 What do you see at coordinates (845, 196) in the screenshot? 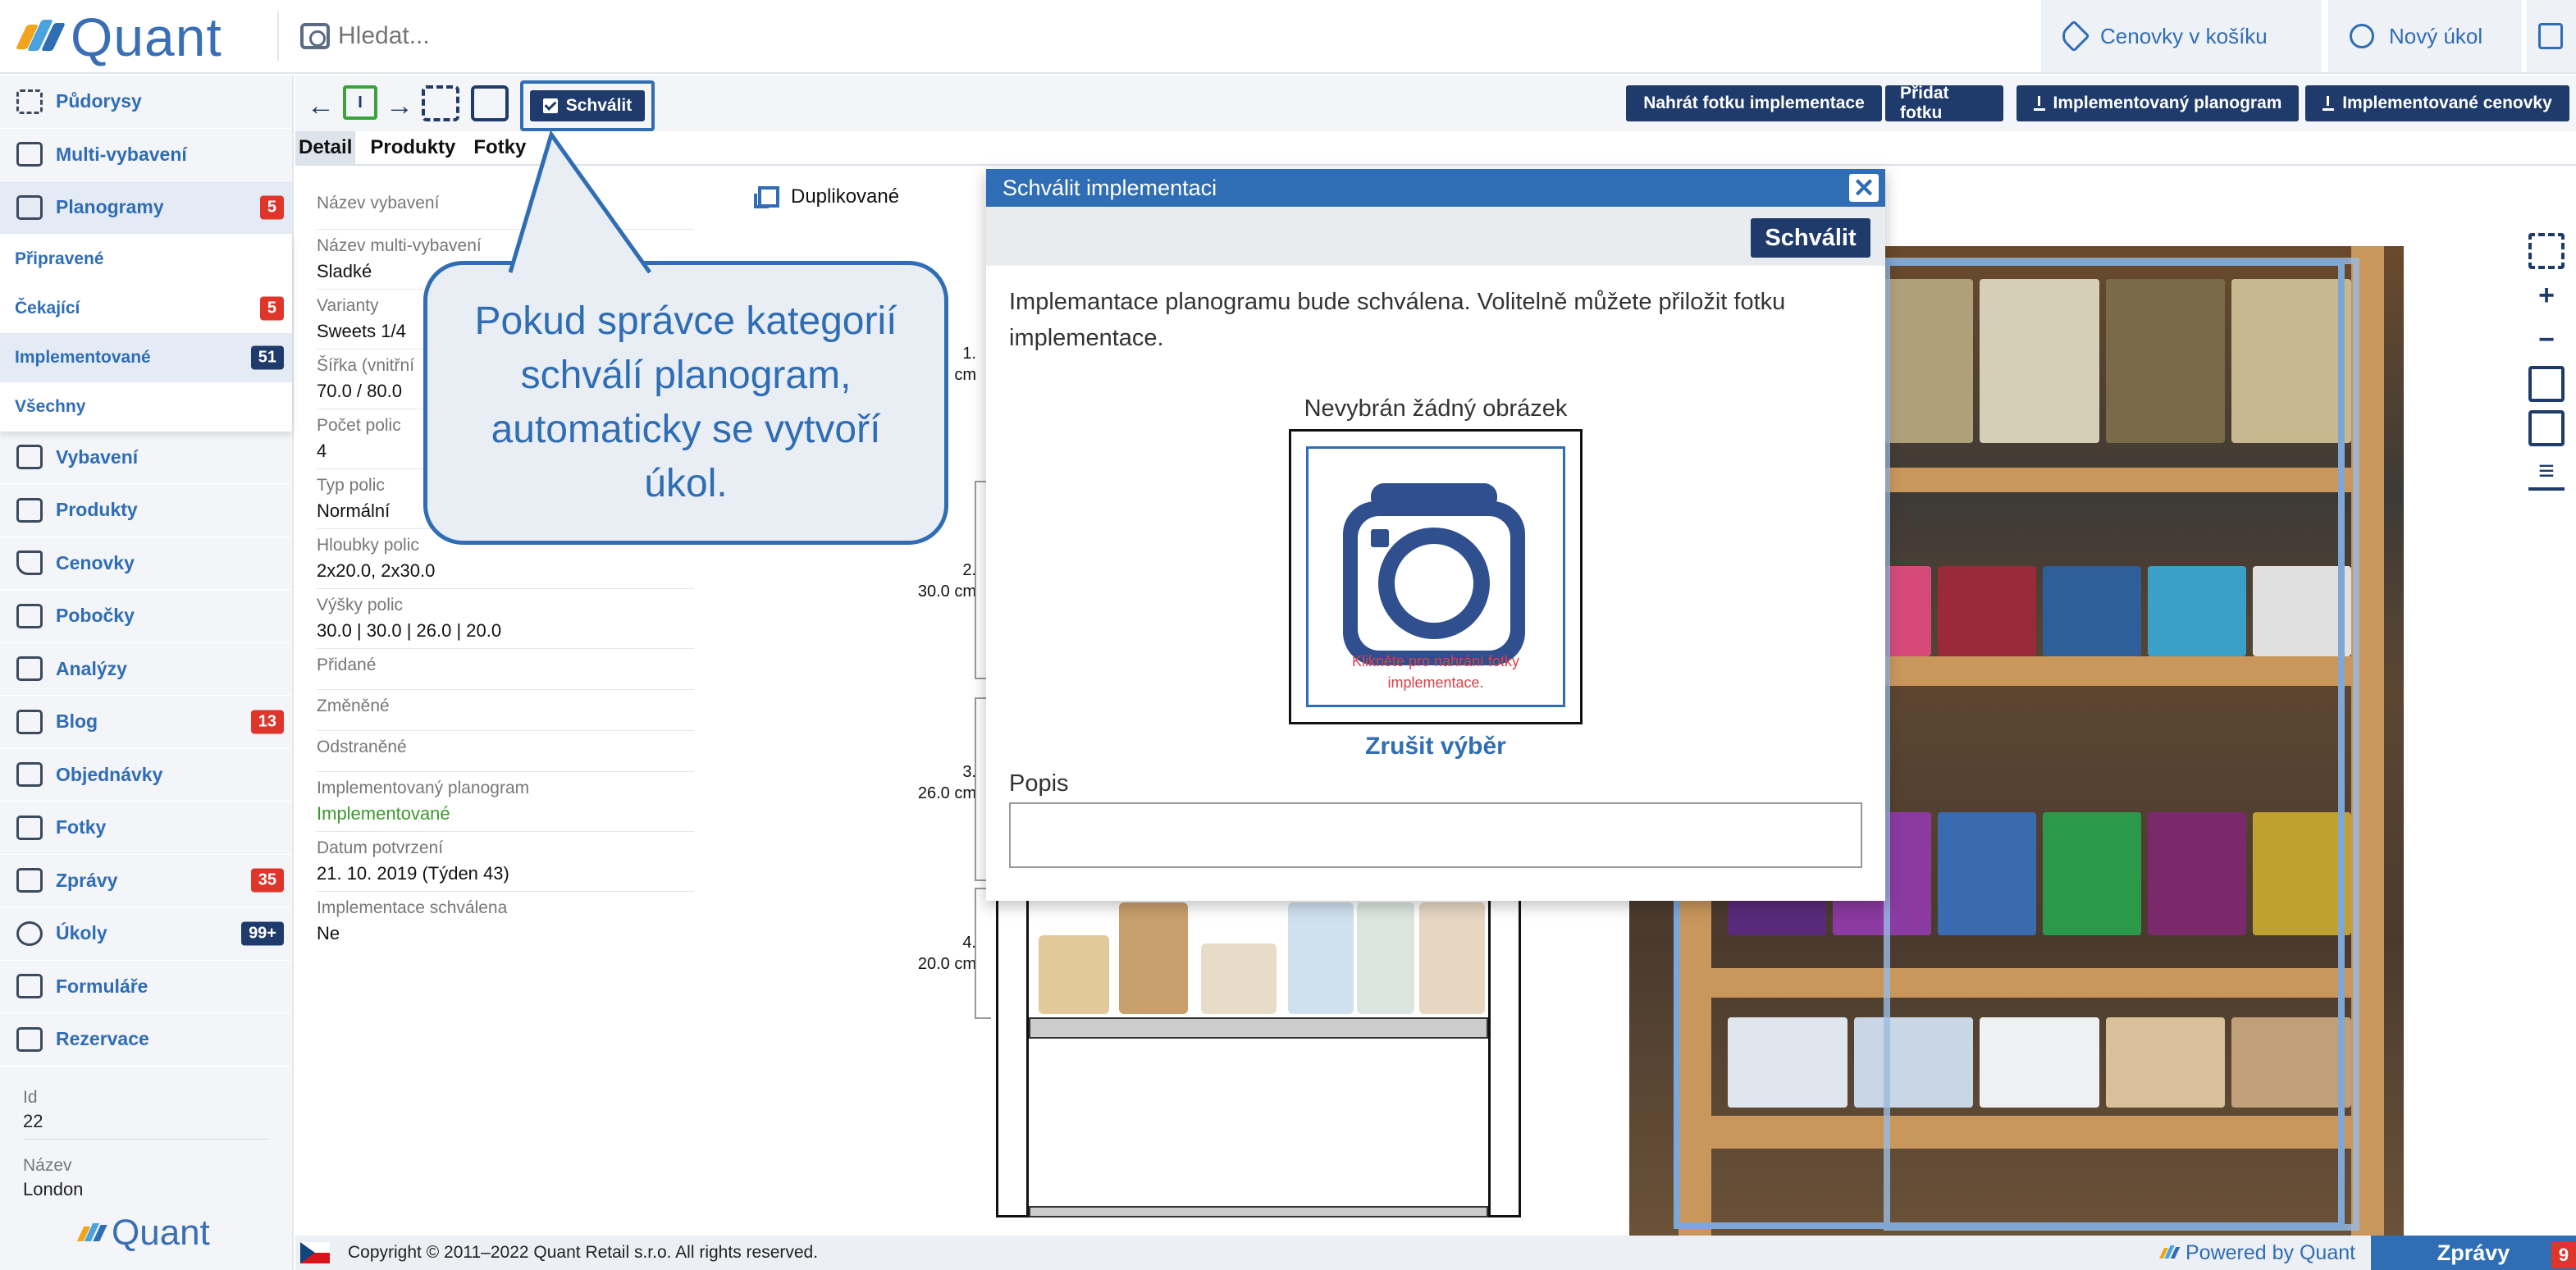
I see `duplicated-label: Duplikované` at bounding box center [845, 196].